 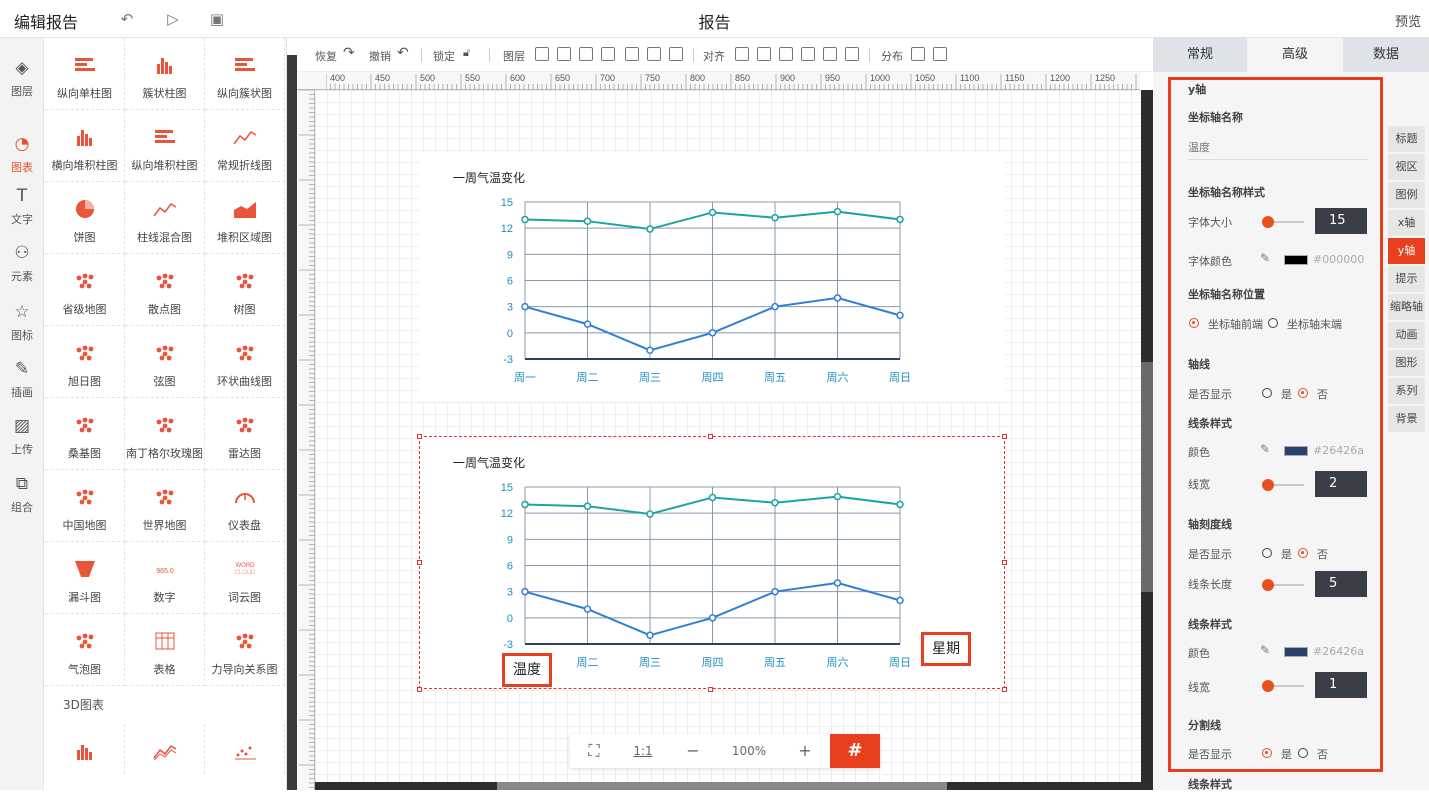 I want to click on font-size-slider-knob, so click(x=1268, y=222).